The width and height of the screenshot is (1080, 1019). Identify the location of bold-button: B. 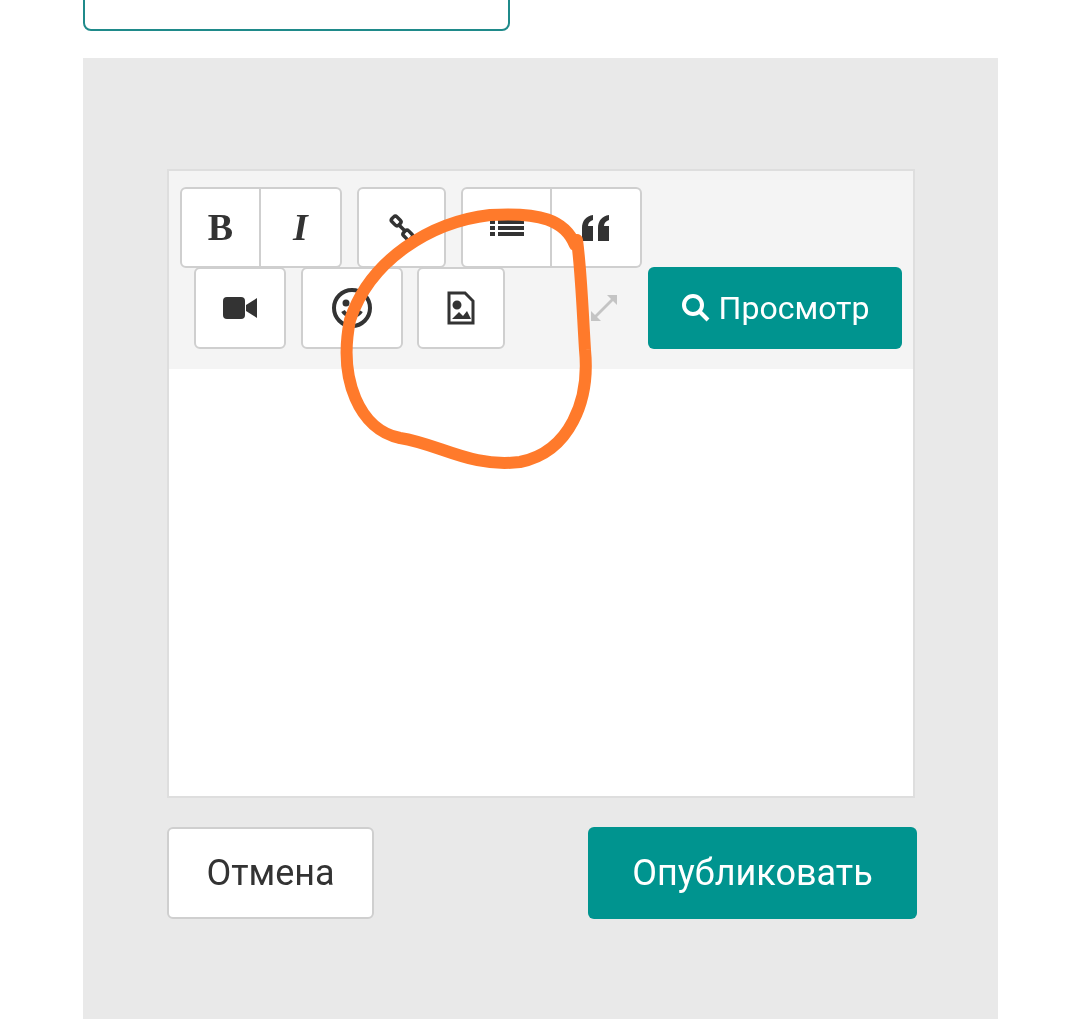
(220, 227).